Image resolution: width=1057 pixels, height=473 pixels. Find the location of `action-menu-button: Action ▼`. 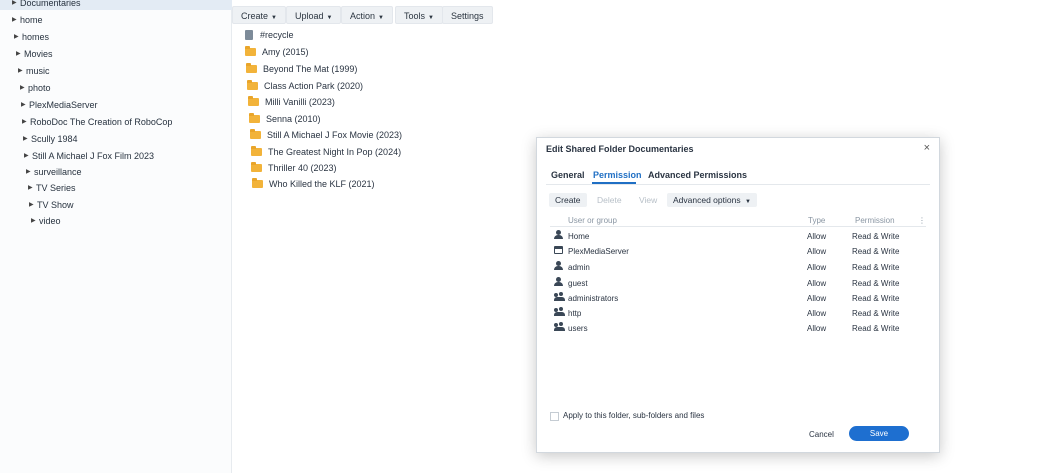

action-menu-button: Action ▼ is located at coordinates (367, 15).